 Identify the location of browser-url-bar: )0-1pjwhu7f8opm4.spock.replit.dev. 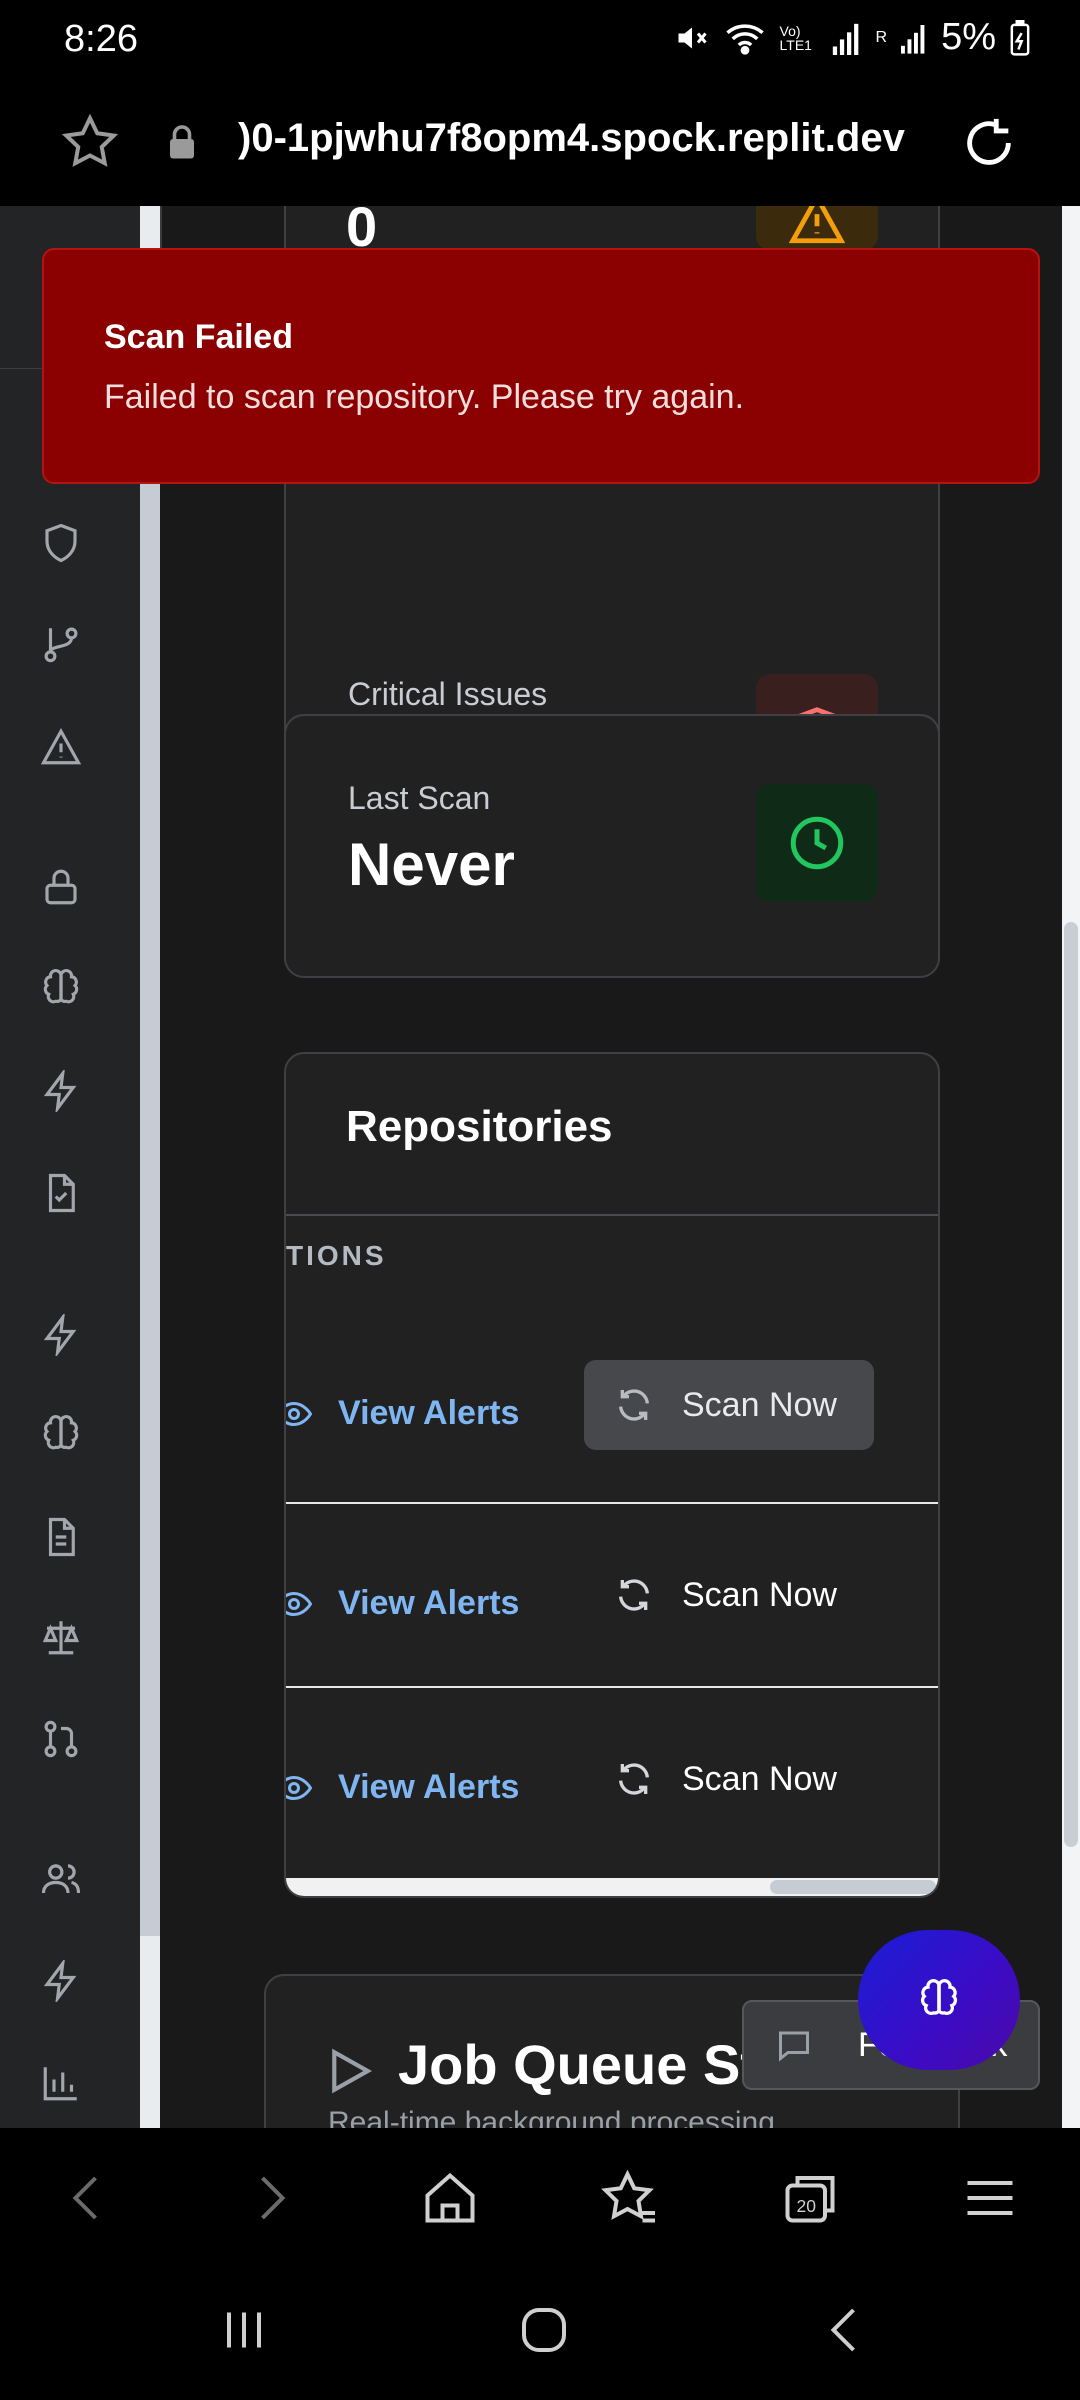
(540, 143).